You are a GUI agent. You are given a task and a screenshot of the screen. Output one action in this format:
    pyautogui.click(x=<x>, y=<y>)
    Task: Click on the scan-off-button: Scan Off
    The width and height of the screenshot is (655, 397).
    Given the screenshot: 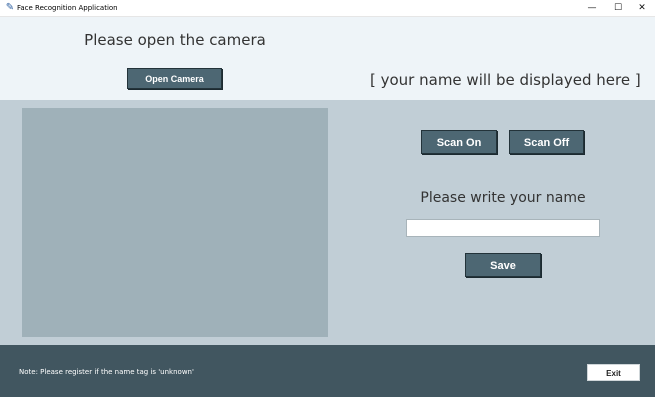 What is the action you would take?
    pyautogui.click(x=546, y=142)
    